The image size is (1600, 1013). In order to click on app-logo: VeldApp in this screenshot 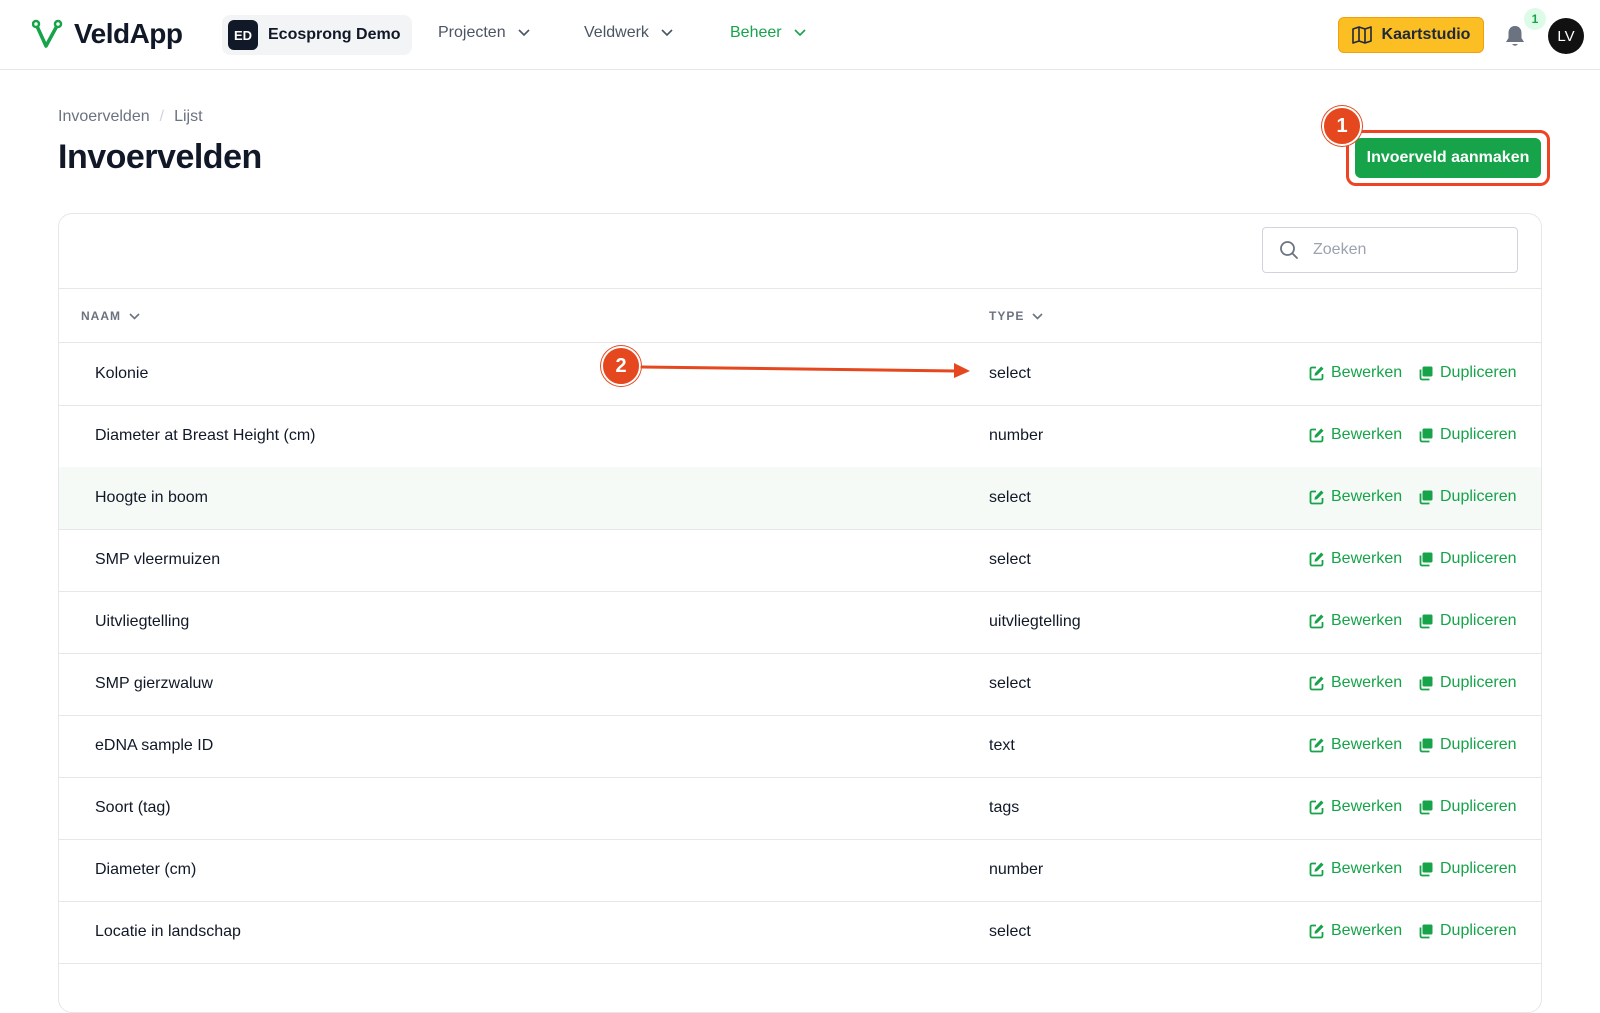, I will do `click(107, 34)`.